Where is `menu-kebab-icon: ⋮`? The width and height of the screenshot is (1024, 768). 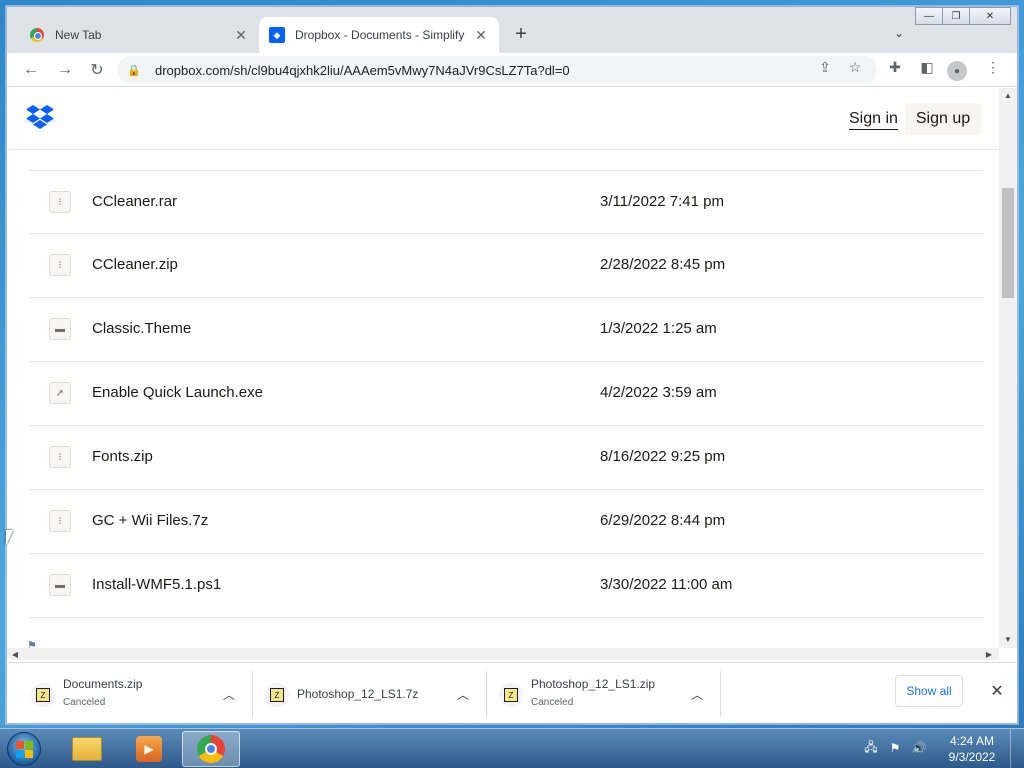 menu-kebab-icon: ⋮ is located at coordinates (993, 67).